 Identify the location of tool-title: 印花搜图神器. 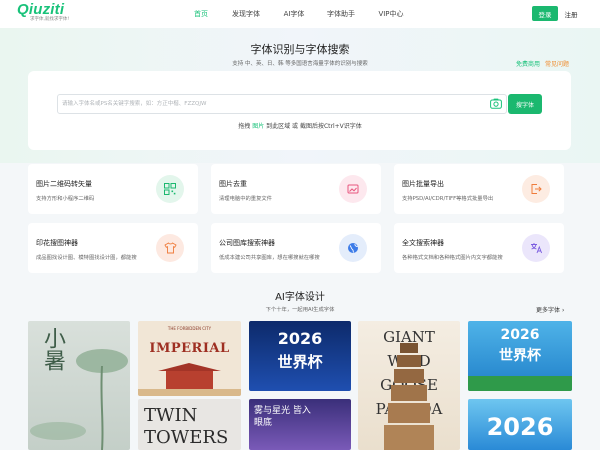
(57, 243).